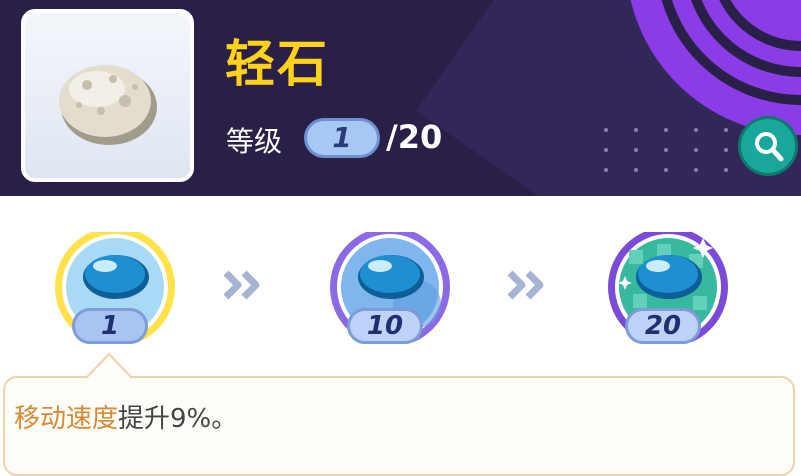 This screenshot has height=476, width=801. I want to click on tier-level-20: 20, so click(668, 297).